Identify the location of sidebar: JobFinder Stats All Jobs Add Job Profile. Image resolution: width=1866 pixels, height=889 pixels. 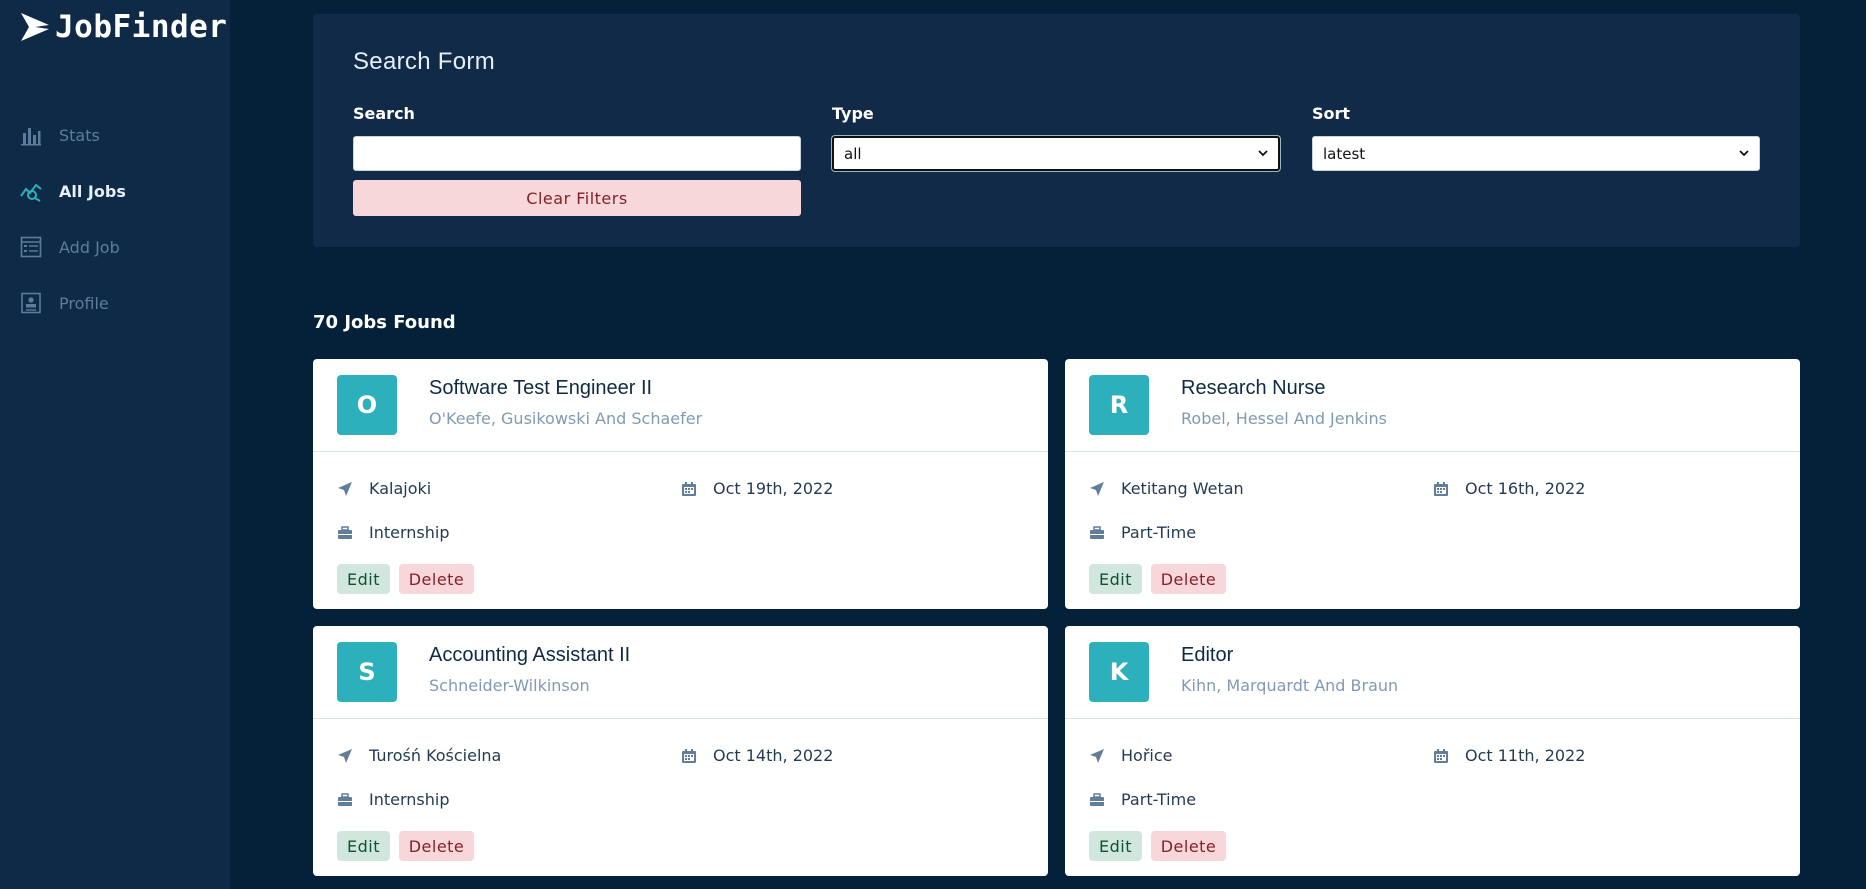
(115, 444).